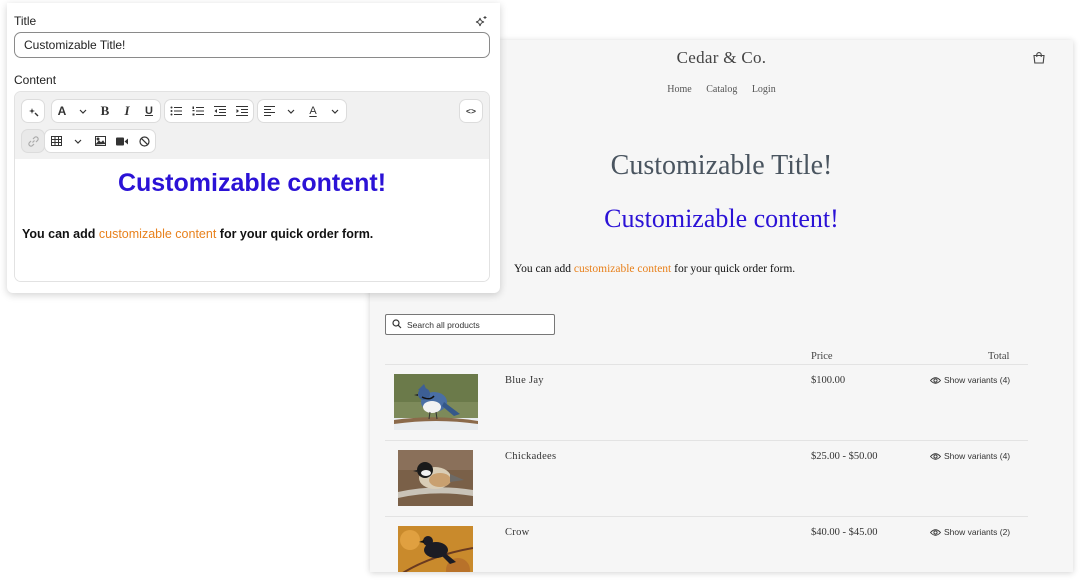 The width and height of the screenshot is (1080, 582). Describe the element at coordinates (269, 111) in the screenshot. I see `align-left-icon` at that location.